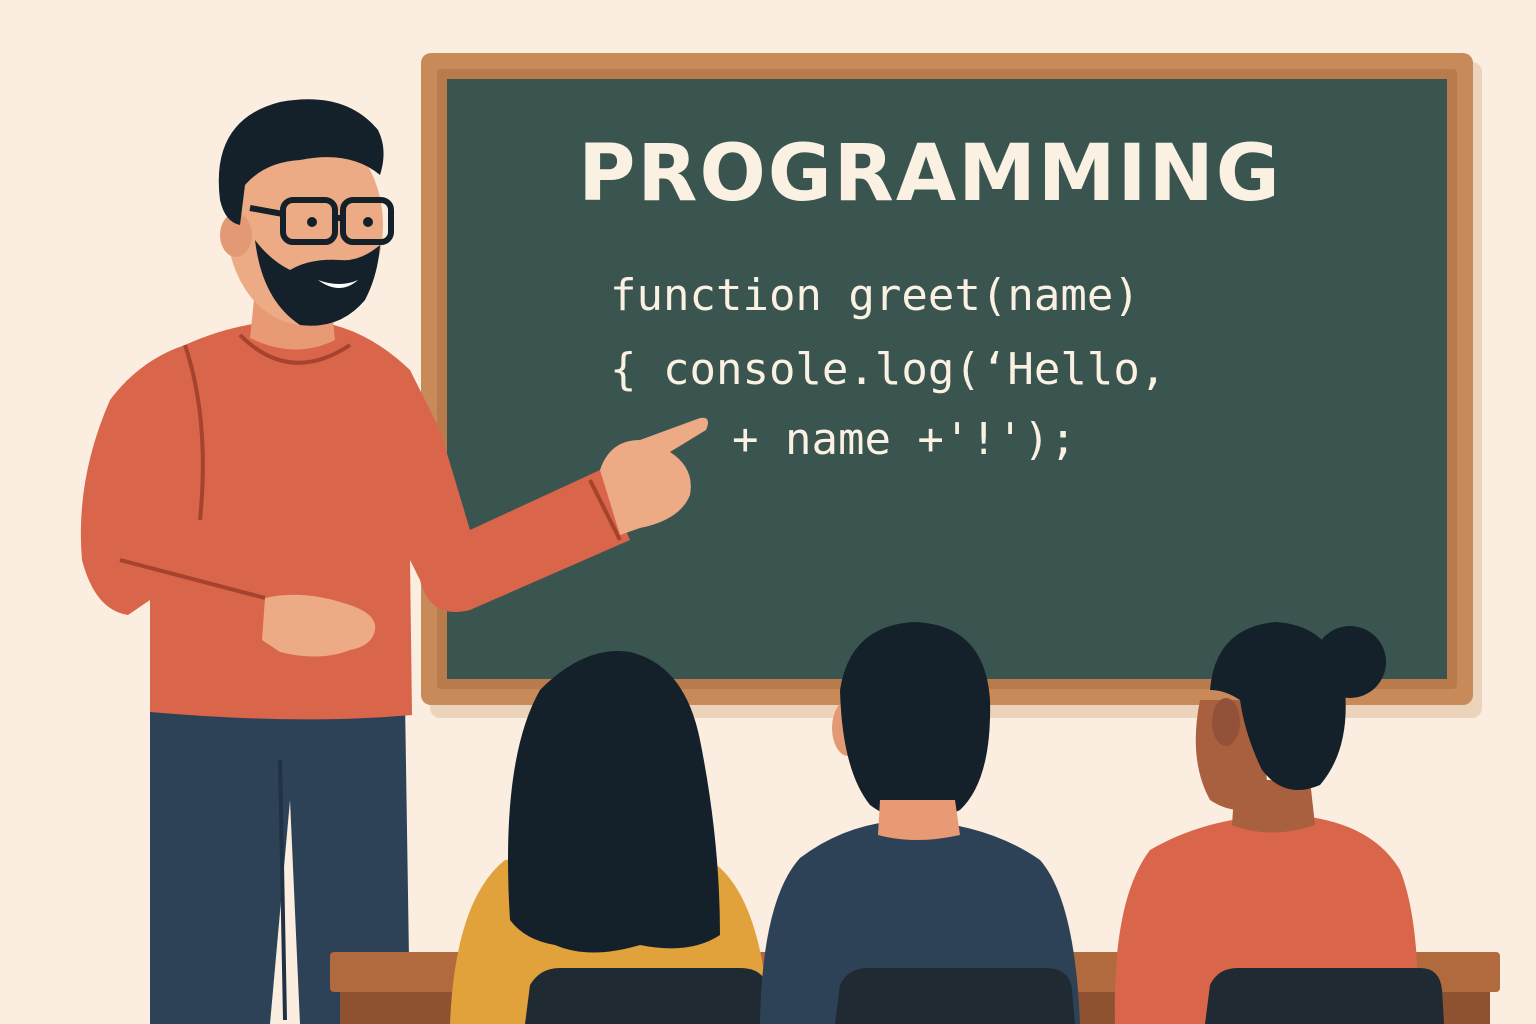 This screenshot has width=1536, height=1024. Describe the element at coordinates (919, 820) in the screenshot. I see `student-middle-neck` at that location.